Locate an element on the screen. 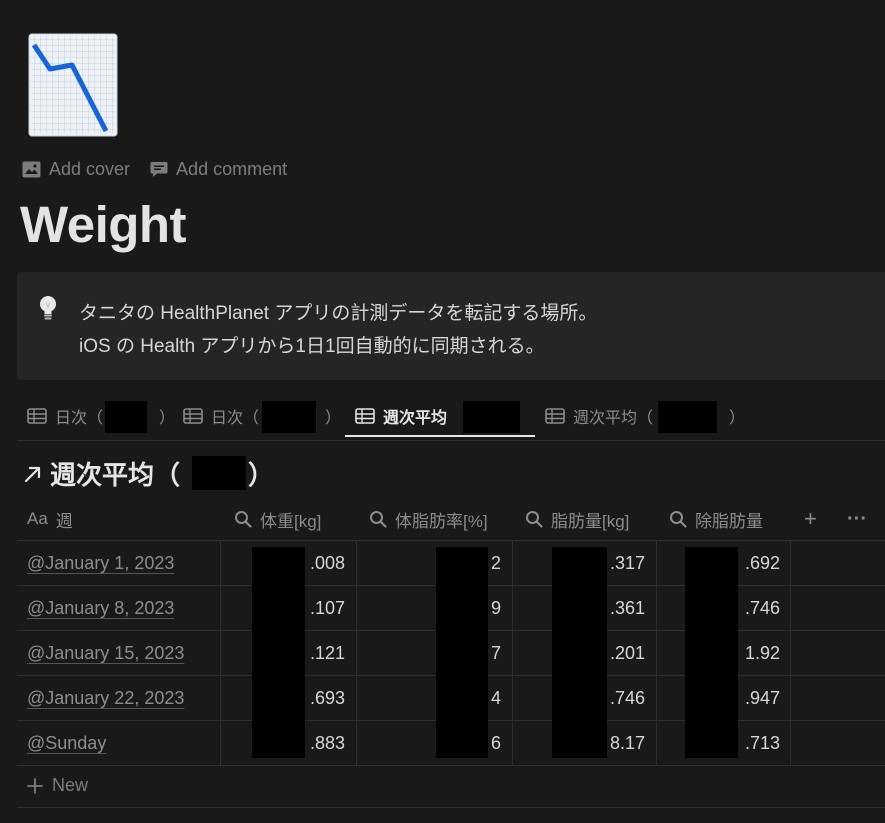  tab-daily-1: 日次（ ） is located at coordinates (101, 416).